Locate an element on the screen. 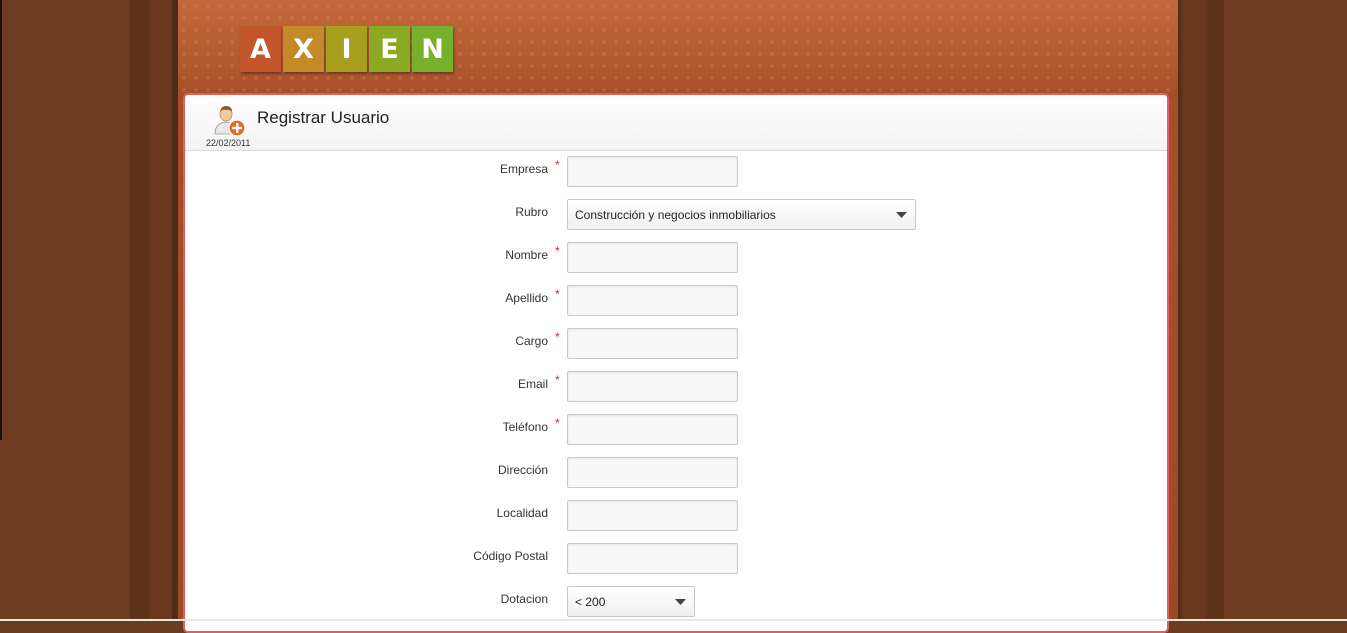 The image size is (1347, 633). form-row-apellido: Apellido * is located at coordinates (676, 301).